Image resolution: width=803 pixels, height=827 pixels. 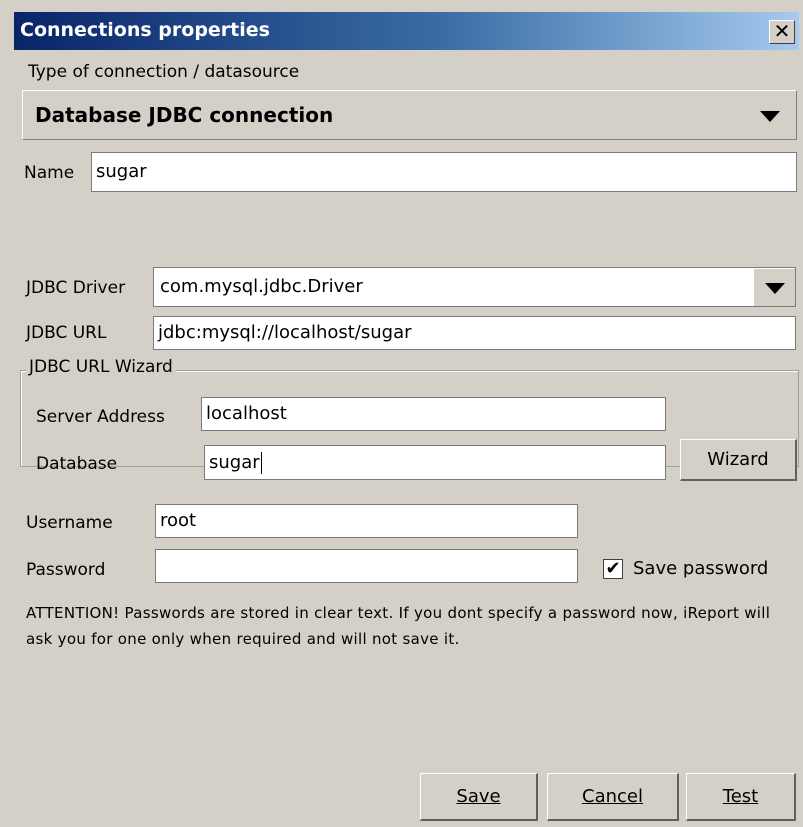 I want to click on server-address-field: localhost, so click(x=433, y=414).